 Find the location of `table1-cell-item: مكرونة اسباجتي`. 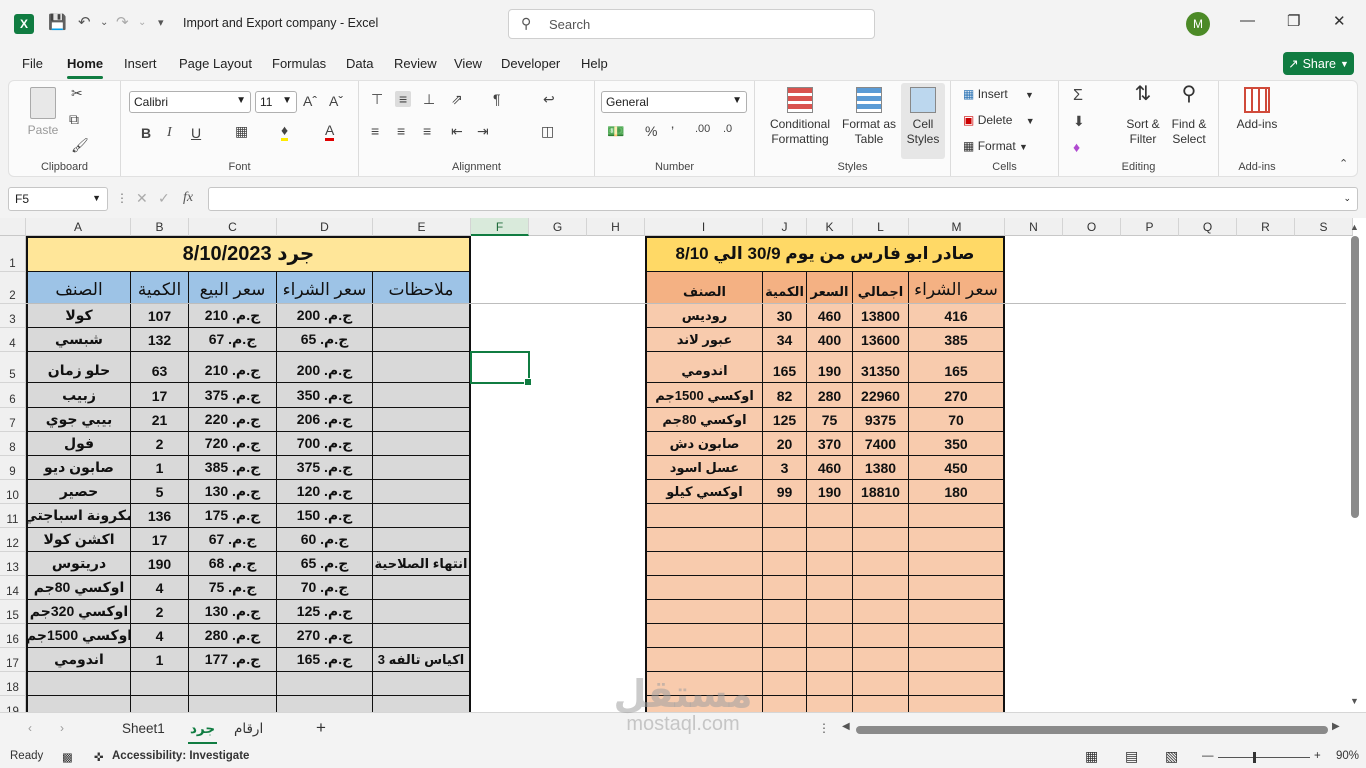

table1-cell-item: مكرونة اسباجتي is located at coordinates (78, 516).